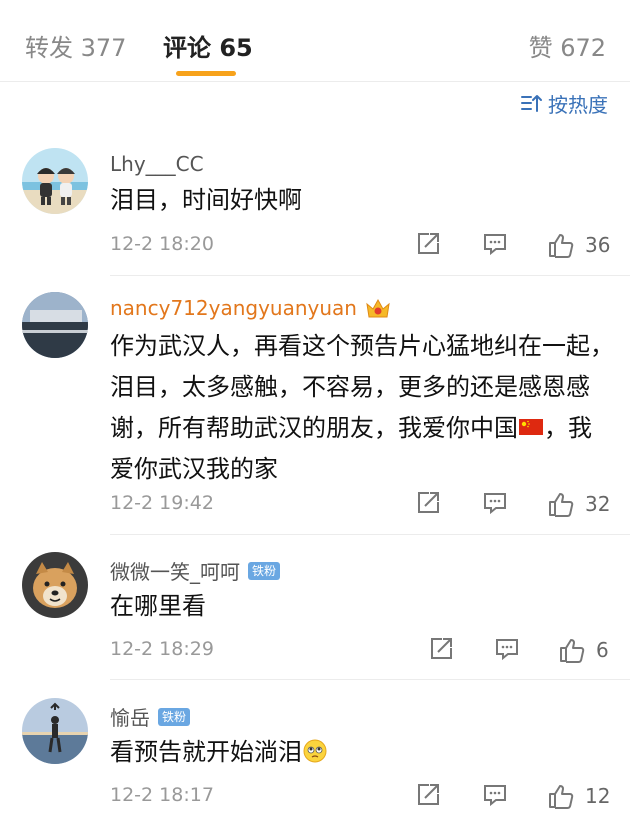  Describe the element at coordinates (162, 503) in the screenshot. I see `comment-time: 12-2 19:42` at that location.